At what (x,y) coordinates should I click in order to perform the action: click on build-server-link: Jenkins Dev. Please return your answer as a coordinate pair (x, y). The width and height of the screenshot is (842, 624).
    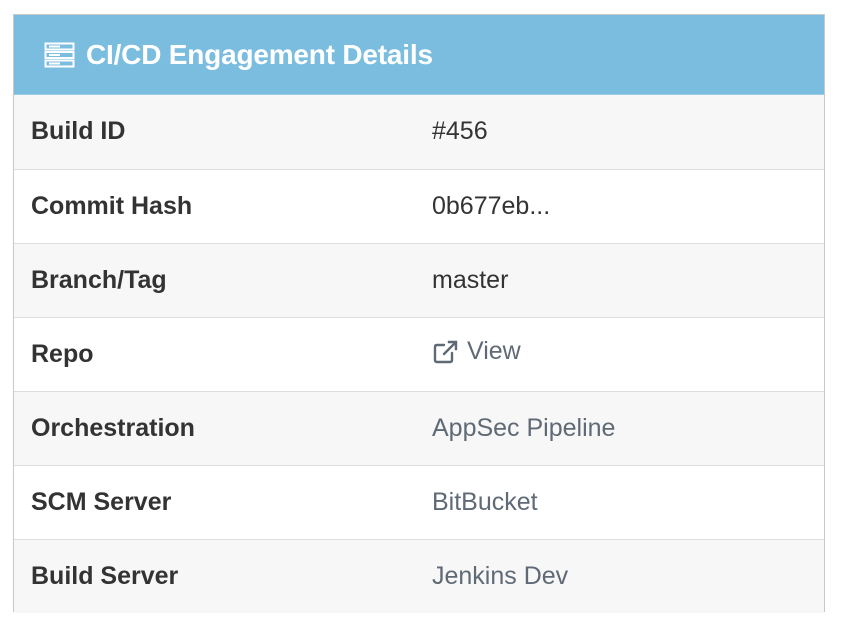
    Looking at the image, I should click on (500, 576).